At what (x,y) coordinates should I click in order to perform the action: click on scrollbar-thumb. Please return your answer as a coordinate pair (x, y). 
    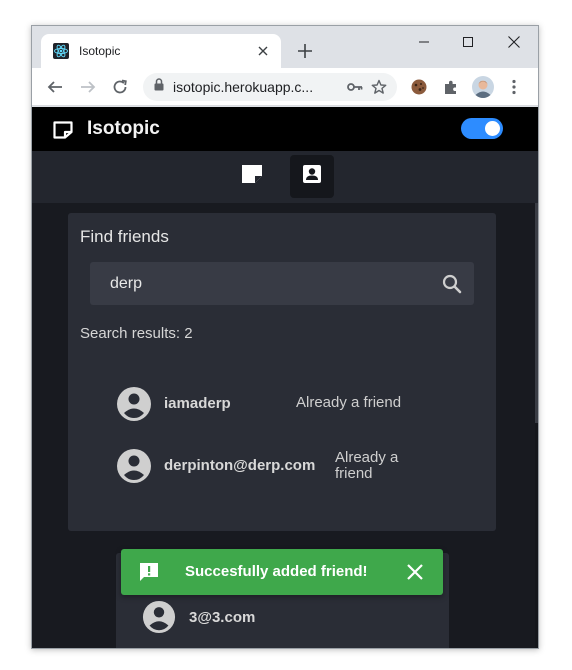
    Looking at the image, I should click on (536, 313).